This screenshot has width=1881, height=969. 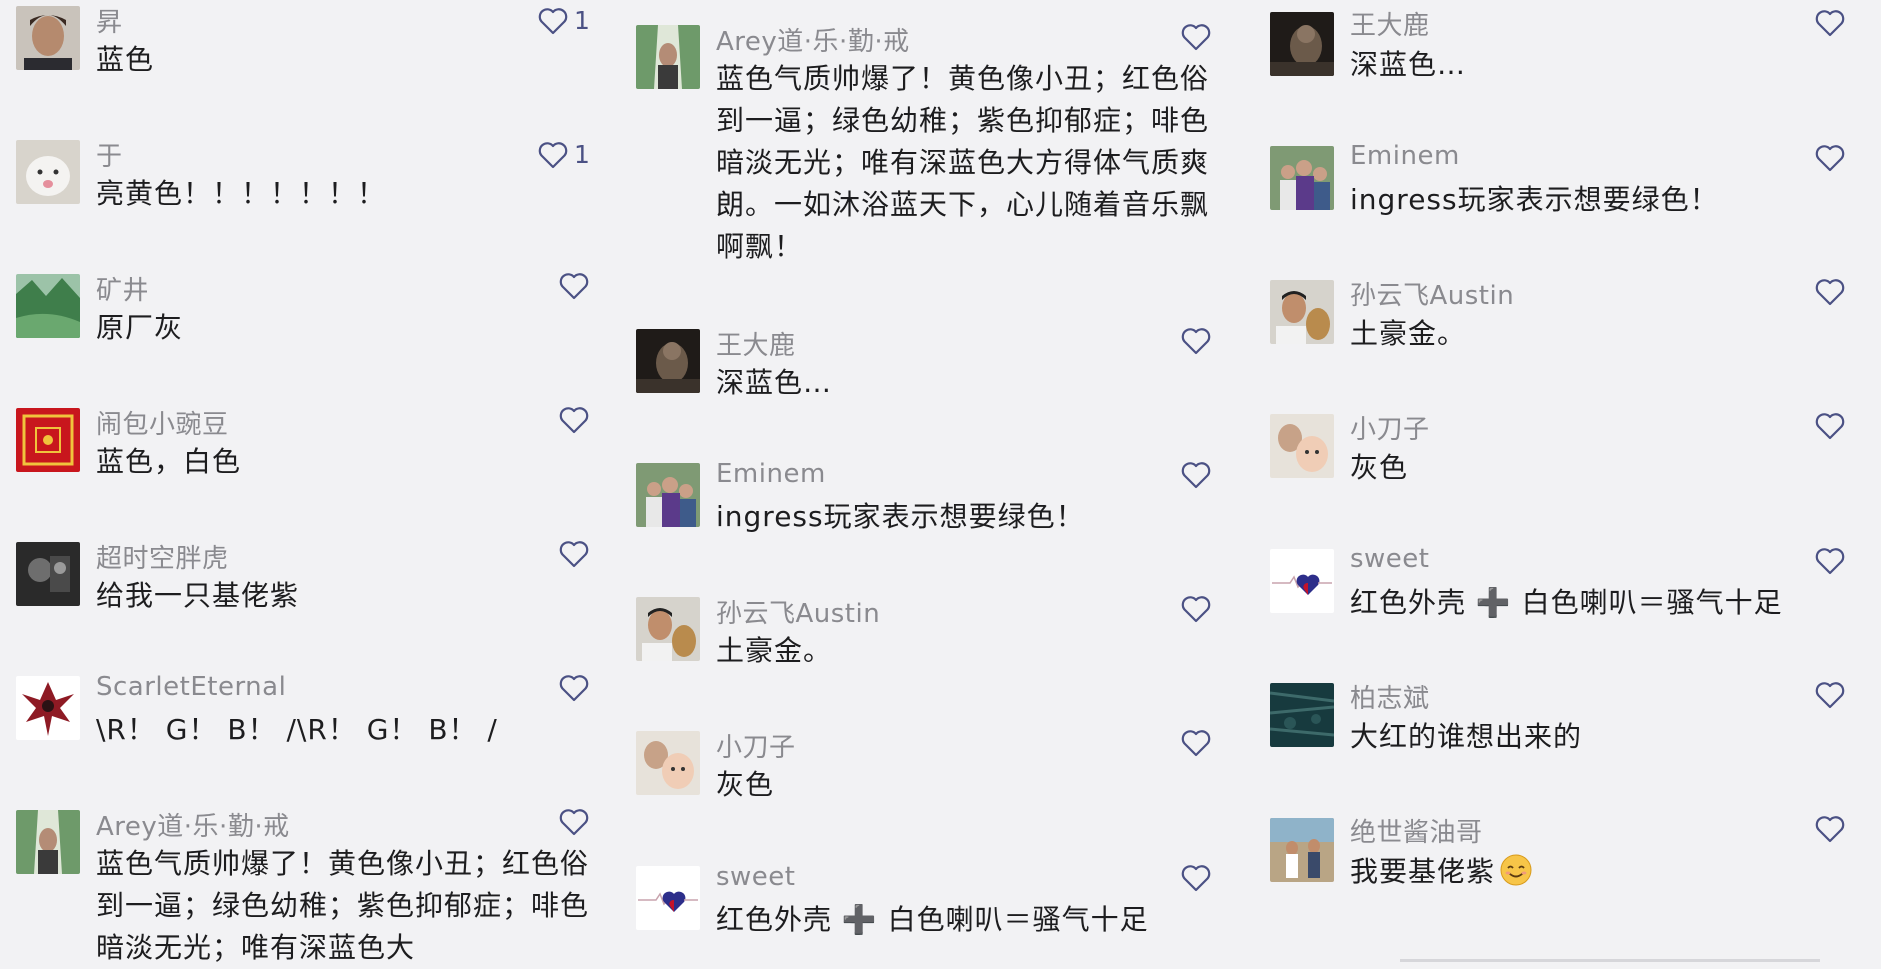 I want to click on comment-text: 我要基佬紫, so click(x=1602, y=872).